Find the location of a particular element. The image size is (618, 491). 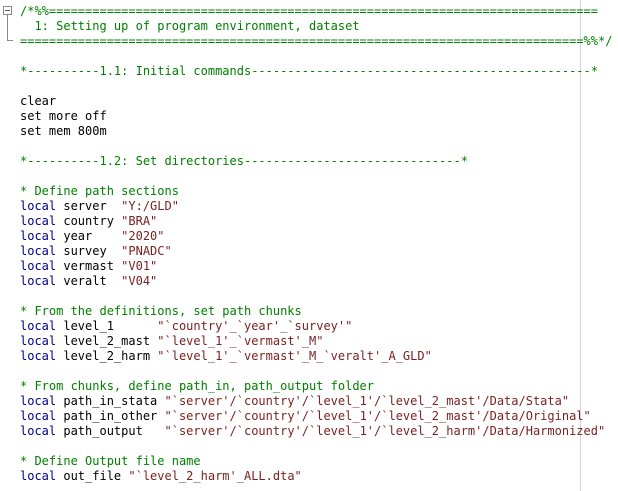

macro-name: level_2_mast is located at coordinates (107, 341).